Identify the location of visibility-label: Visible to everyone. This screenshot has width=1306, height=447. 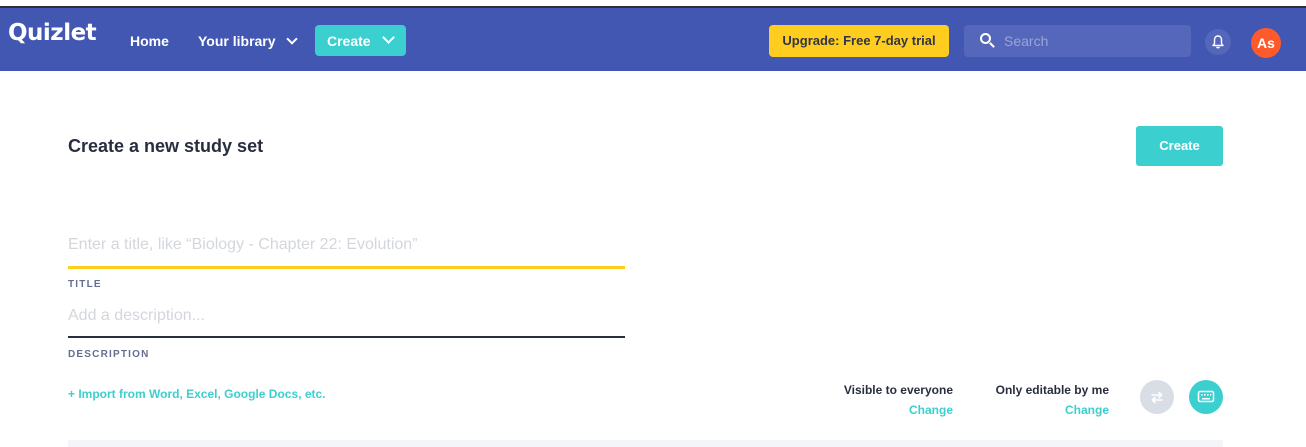
(898, 390).